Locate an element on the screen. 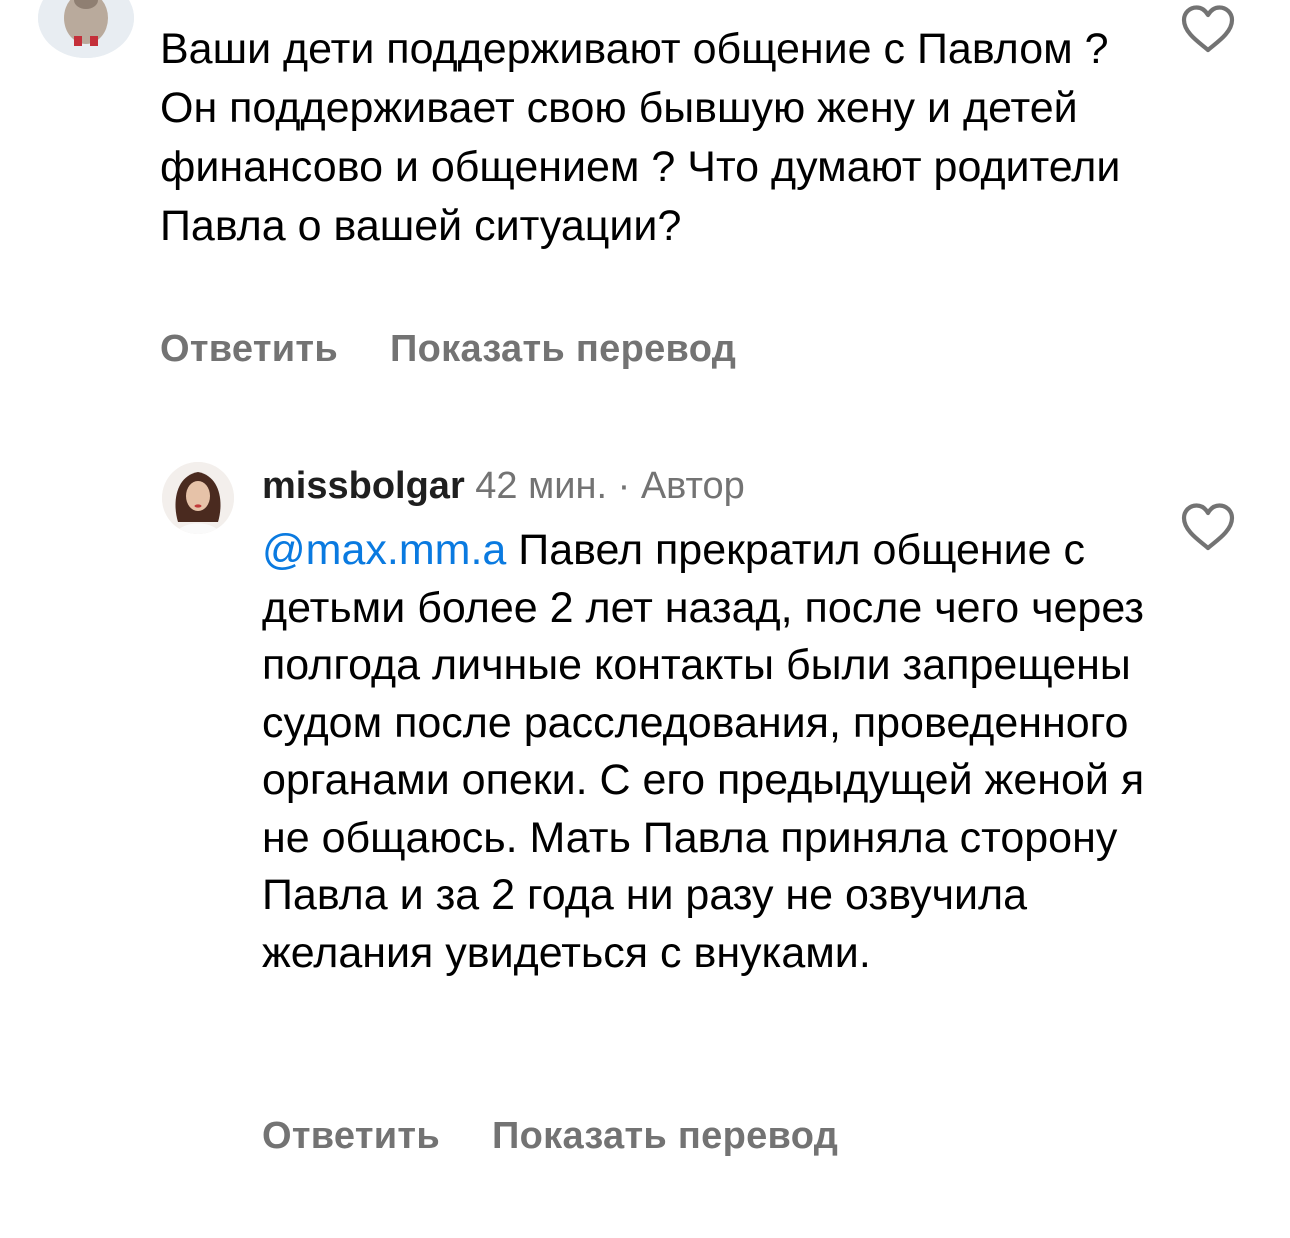 Image resolution: width=1290 pixels, height=1238 pixels. comment-meta: missbolgar 42 мин. · Автор is located at coordinates (503, 486).